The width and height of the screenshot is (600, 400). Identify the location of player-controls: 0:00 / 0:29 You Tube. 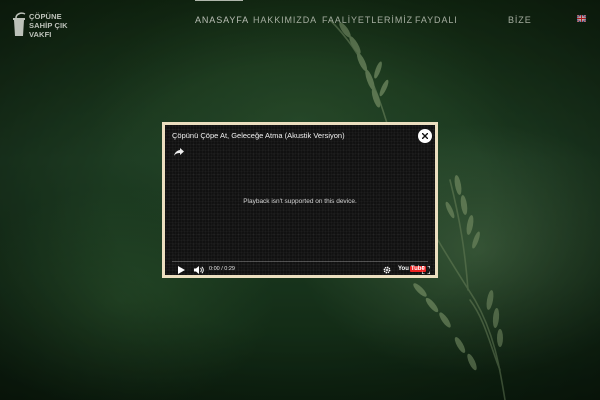
(300, 270).